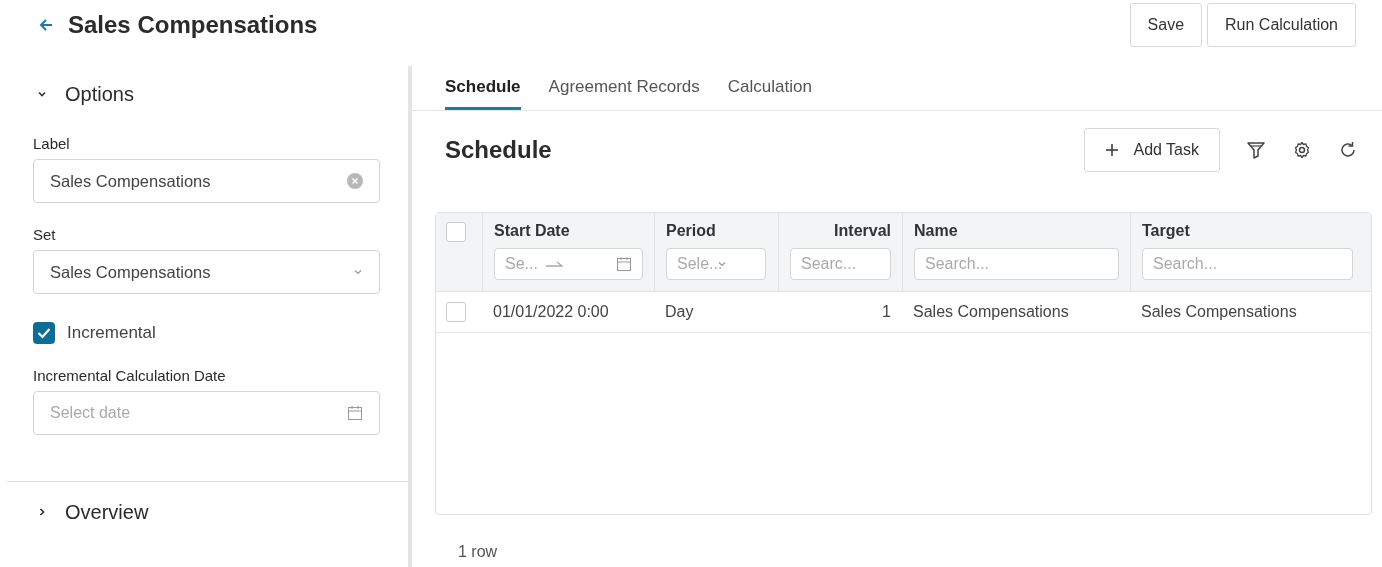 The height and width of the screenshot is (567, 1382). What do you see at coordinates (1302, 150) in the screenshot?
I see `settings-icon` at bounding box center [1302, 150].